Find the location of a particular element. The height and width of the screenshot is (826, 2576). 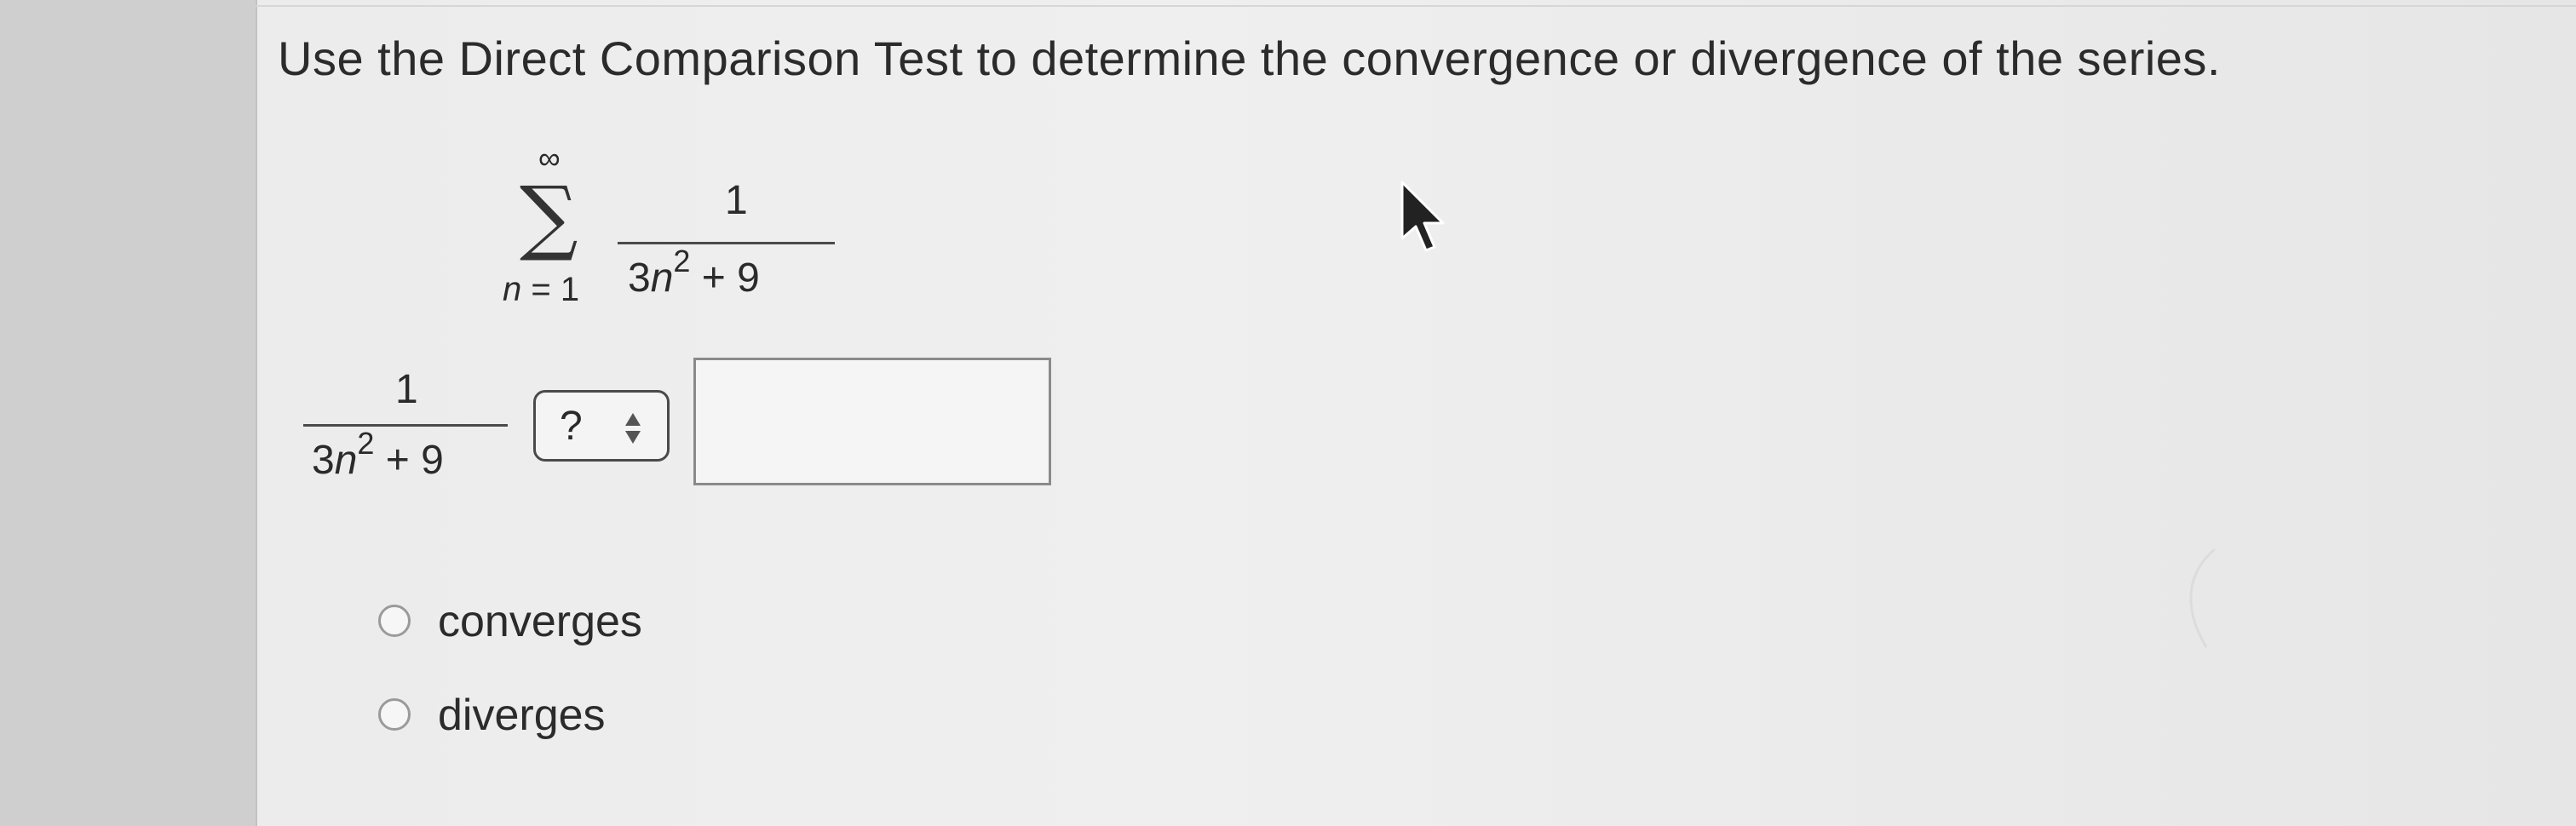

screen-smudge is located at coordinates (2203, 598).